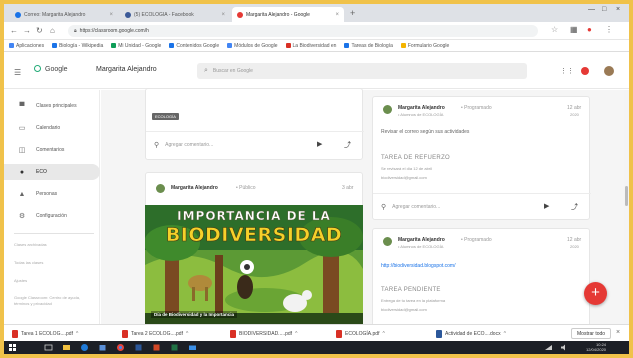  Describe the element at coordinates (303, 31) in the screenshot. I see `address-bar: 🔒︎ https://classroom.google.com/h` at that location.